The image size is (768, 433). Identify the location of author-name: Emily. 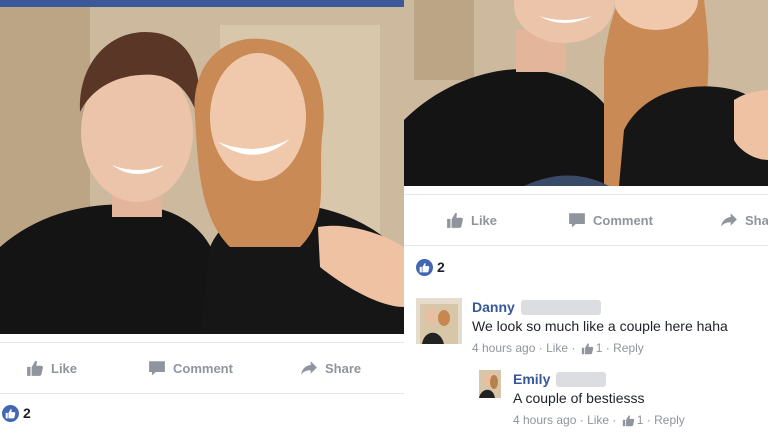
(531, 379).